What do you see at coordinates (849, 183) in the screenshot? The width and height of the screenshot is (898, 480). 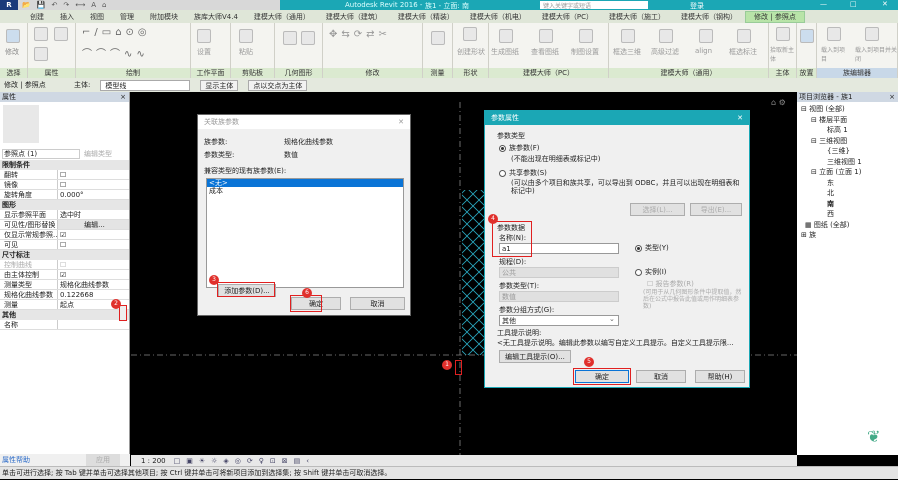 I see `tree-item: 东` at bounding box center [849, 183].